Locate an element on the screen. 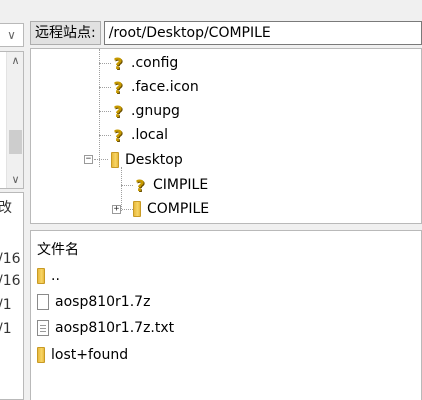 The height and width of the screenshot is (400, 422). column-header-filename: 文件名 is located at coordinates (58, 249).